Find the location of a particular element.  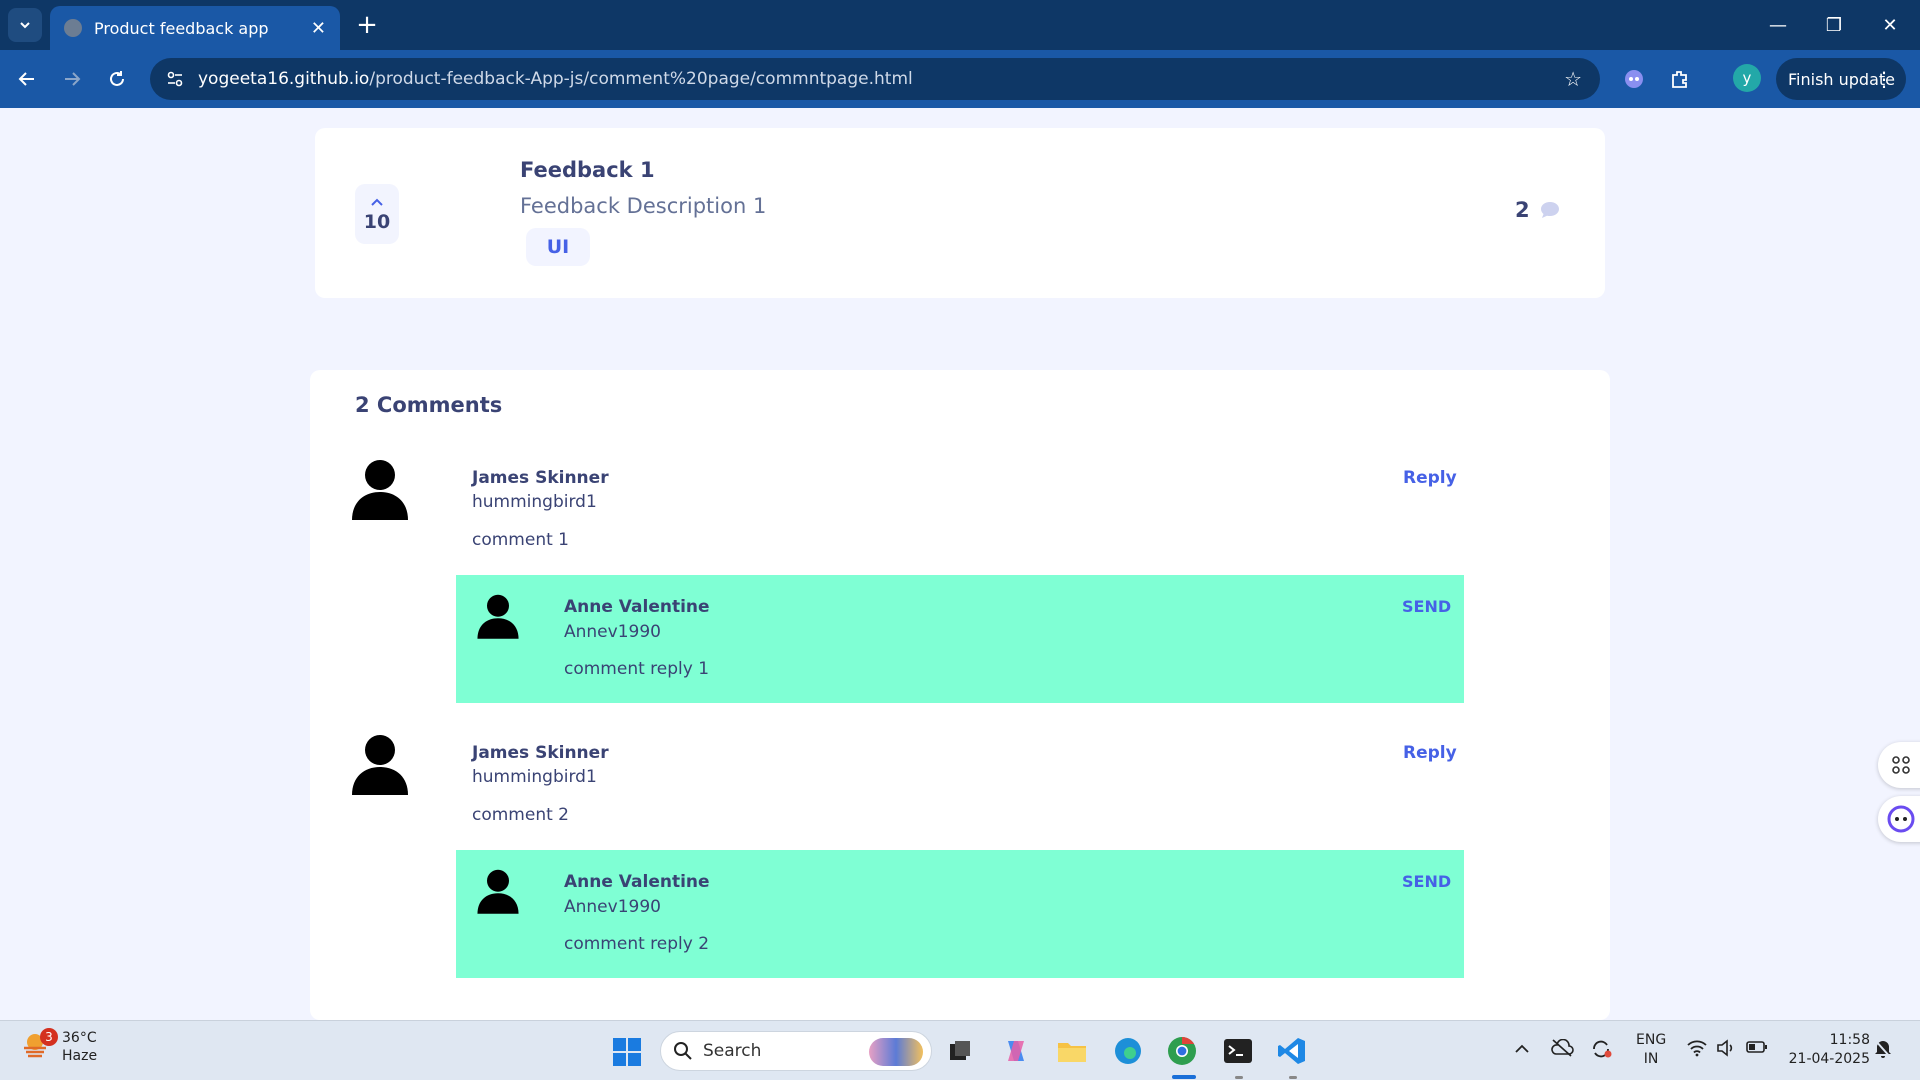

weather-condition: Haze is located at coordinates (80, 1056).